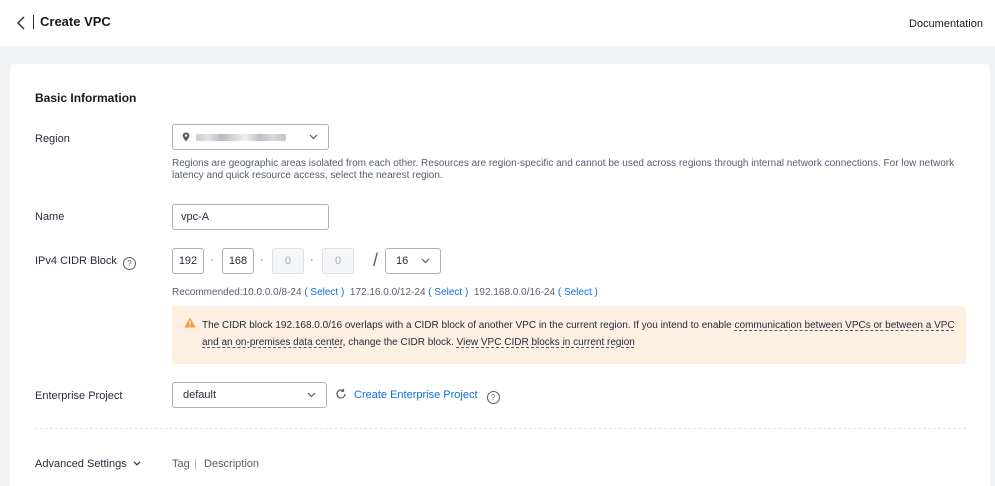  What do you see at coordinates (500, 428) in the screenshot?
I see `section-divider` at bounding box center [500, 428].